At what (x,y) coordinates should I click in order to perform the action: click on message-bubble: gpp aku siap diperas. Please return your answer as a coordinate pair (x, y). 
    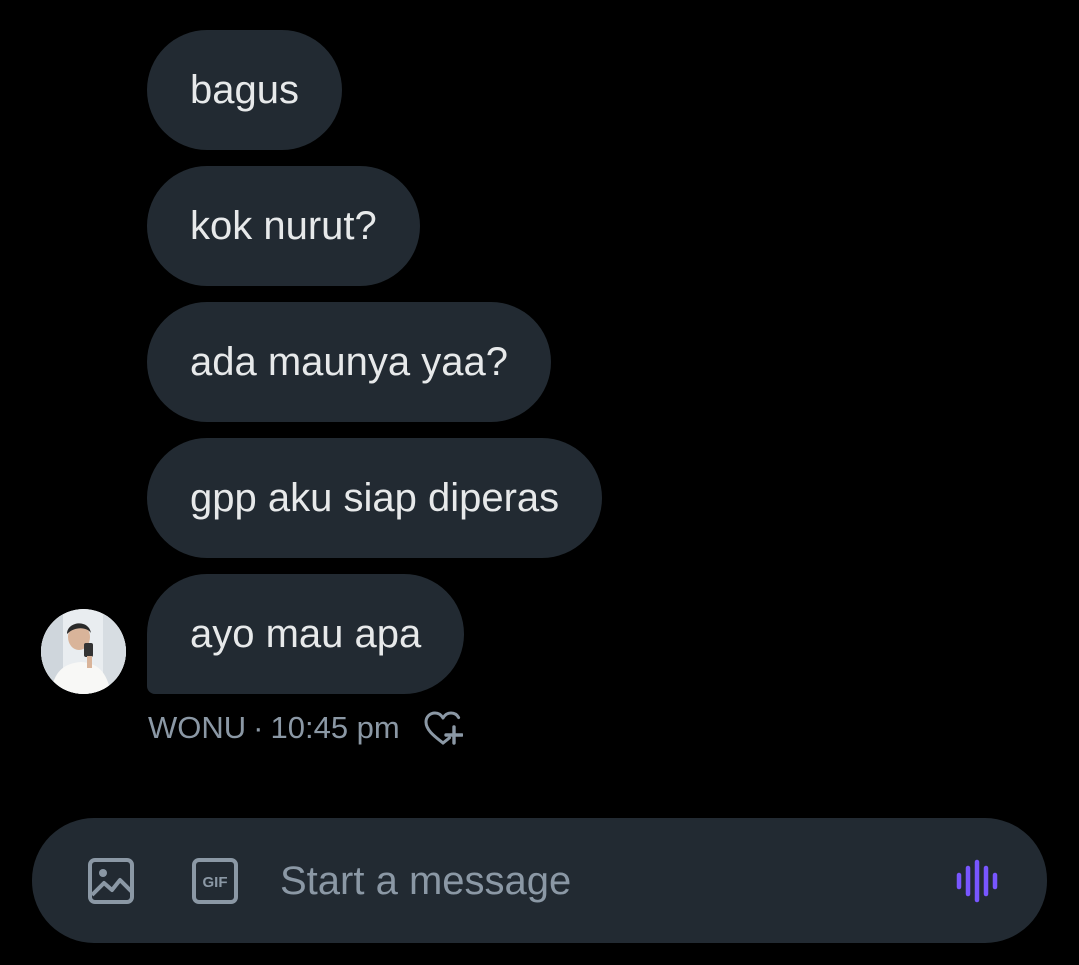
    Looking at the image, I should click on (375, 498).